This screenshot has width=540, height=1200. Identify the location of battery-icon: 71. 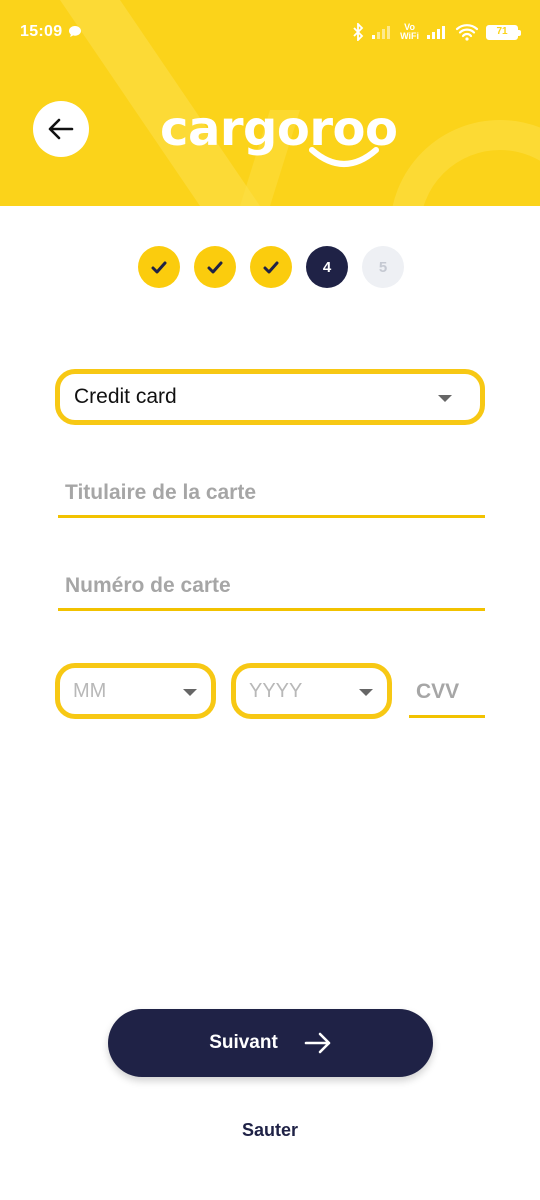
(503, 32).